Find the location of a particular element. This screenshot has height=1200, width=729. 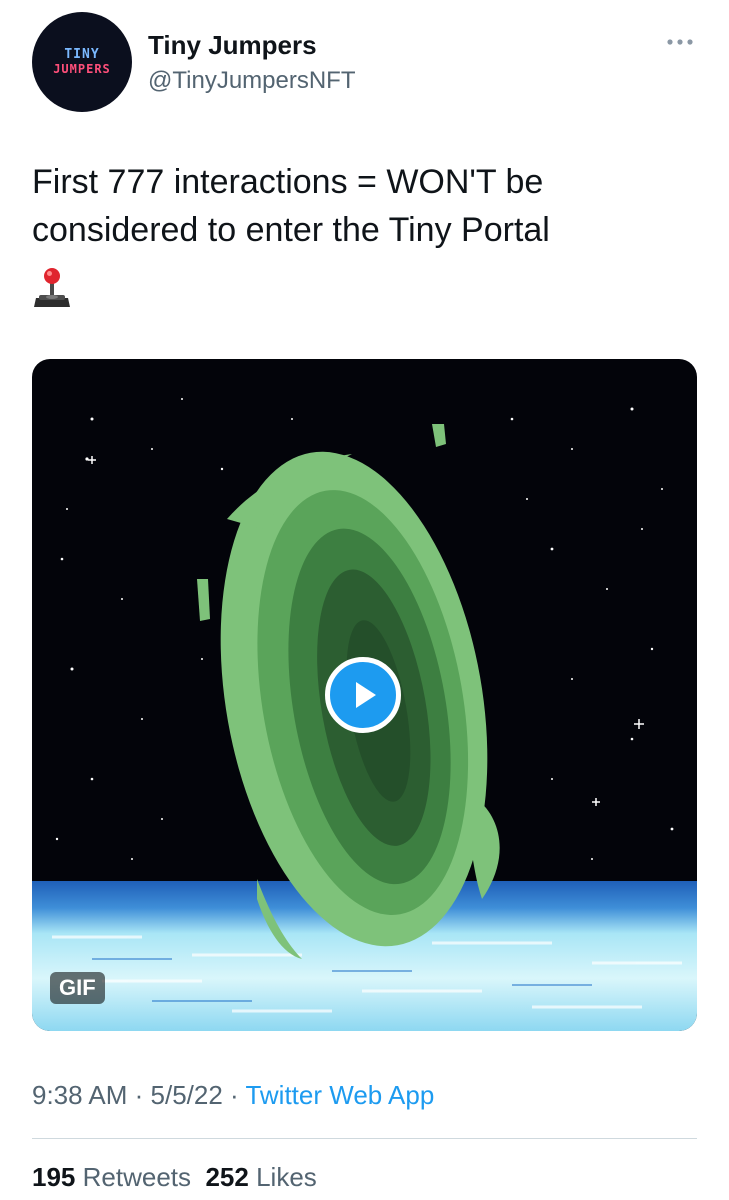

retweets-label: Retweets is located at coordinates (137, 1177).